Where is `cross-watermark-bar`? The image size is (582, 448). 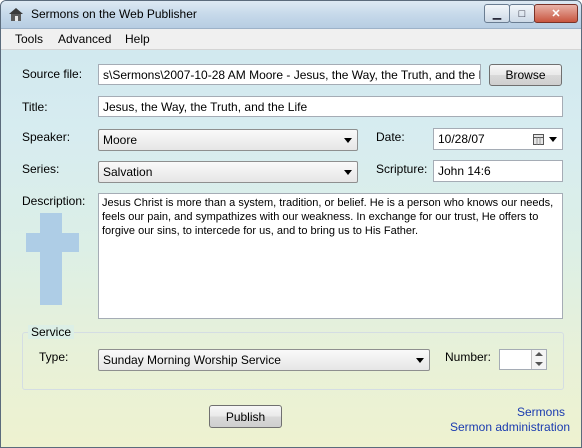 cross-watermark-bar is located at coordinates (52, 242).